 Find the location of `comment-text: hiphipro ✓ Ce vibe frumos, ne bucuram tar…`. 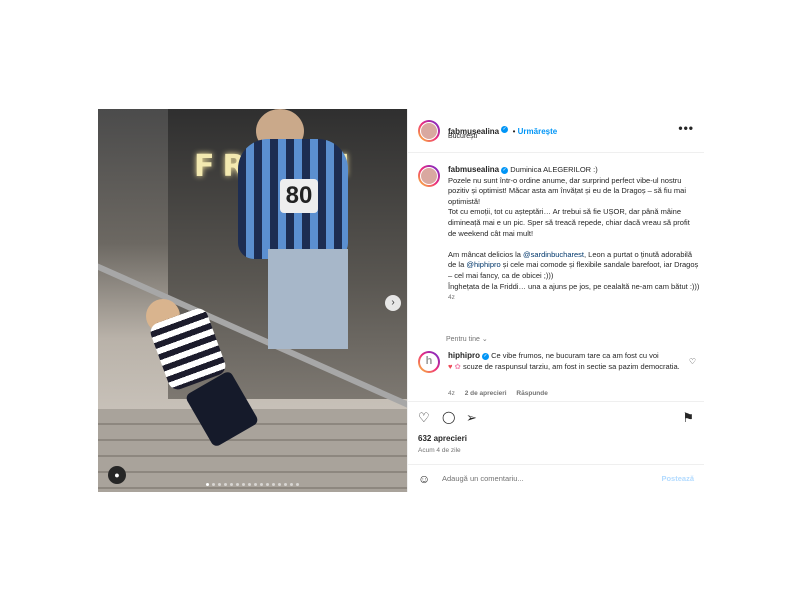

comment-text: hiphipro ✓ Ce vibe frumos, ne bucuram tar… is located at coordinates (568, 361).